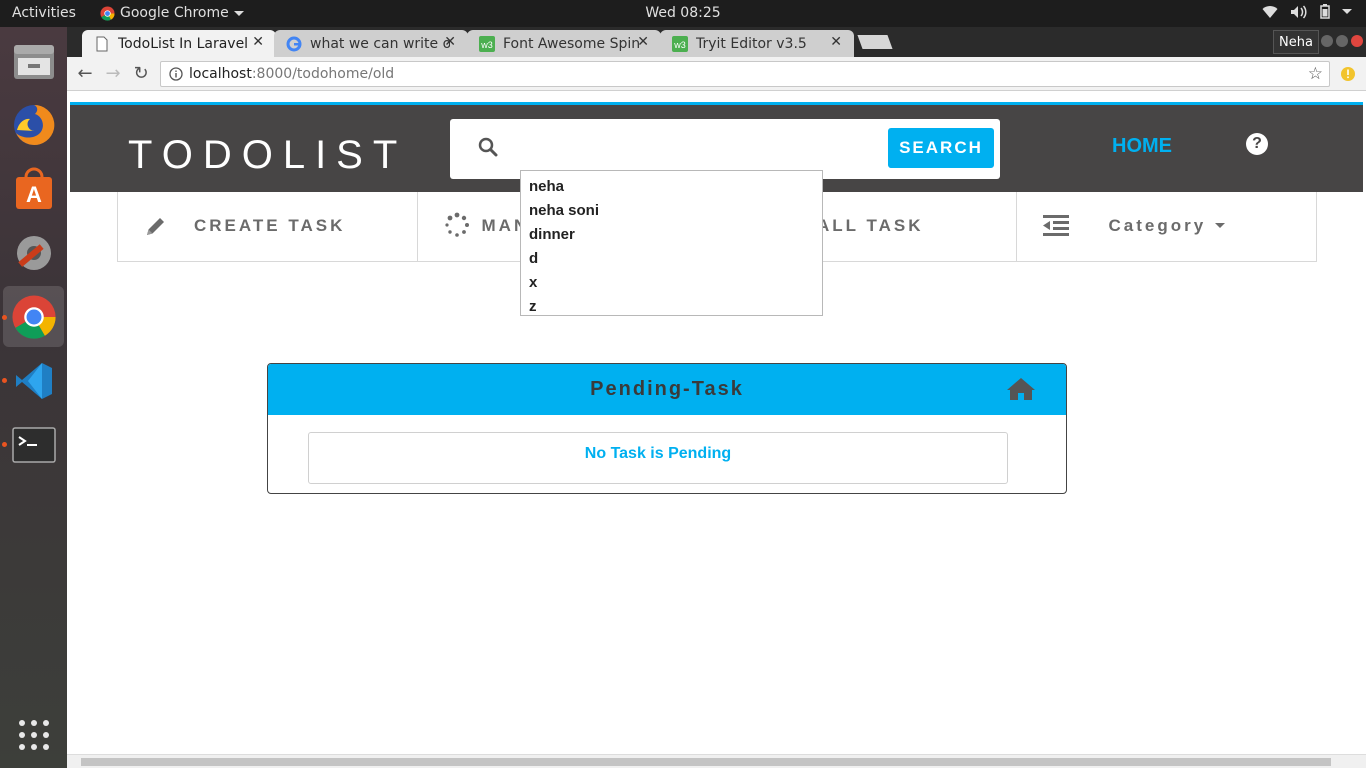 The image size is (1366, 768). I want to click on home-icon, so click(1021, 389).